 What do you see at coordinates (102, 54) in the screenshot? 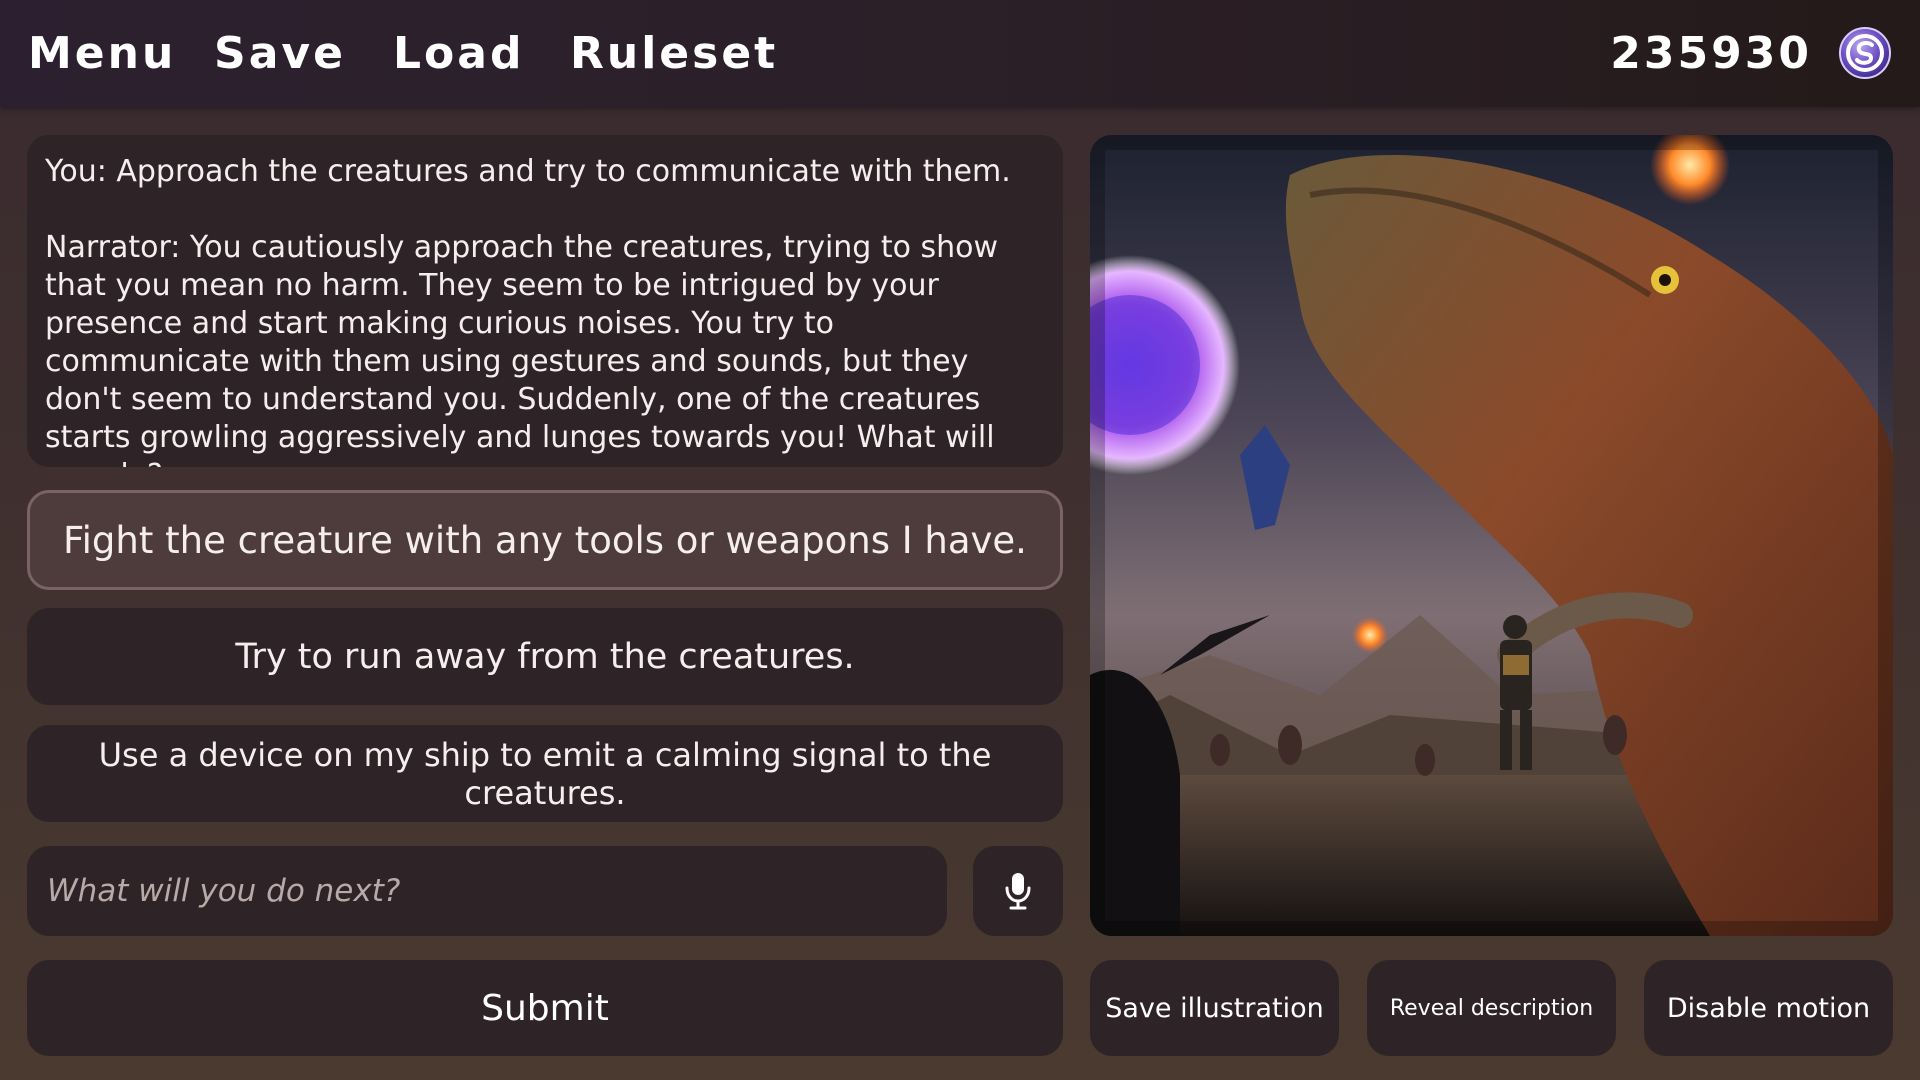
I see `menu-button: Menu` at bounding box center [102, 54].